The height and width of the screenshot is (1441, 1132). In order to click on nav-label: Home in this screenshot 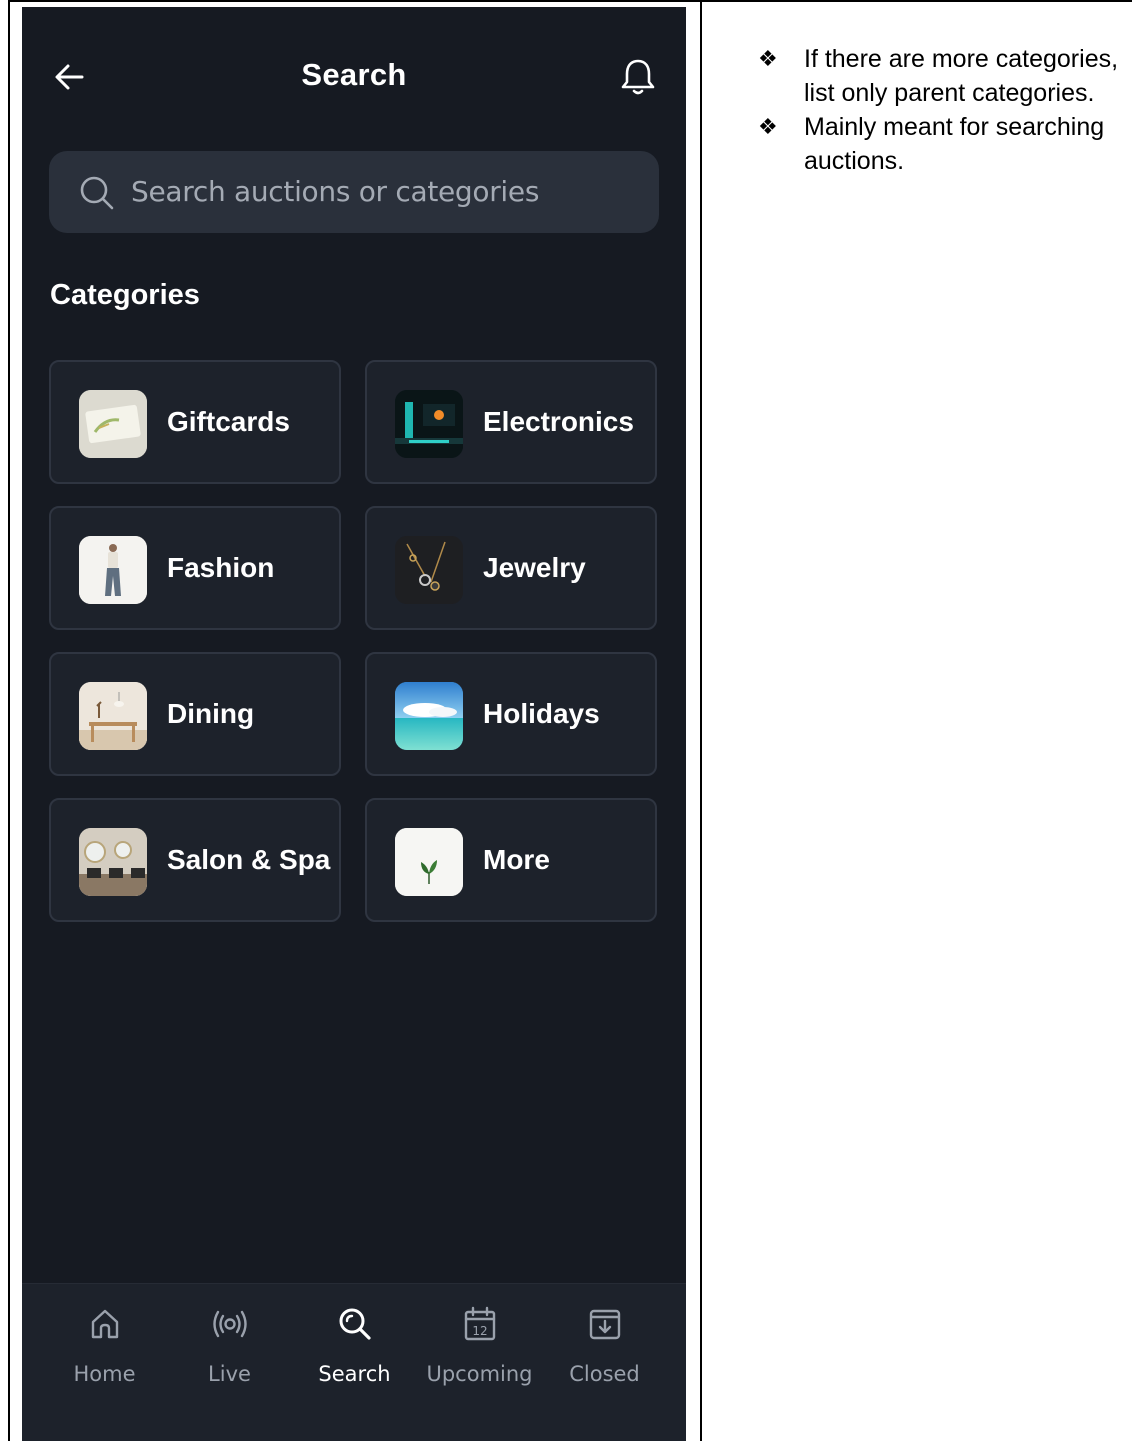, I will do `click(104, 1374)`.